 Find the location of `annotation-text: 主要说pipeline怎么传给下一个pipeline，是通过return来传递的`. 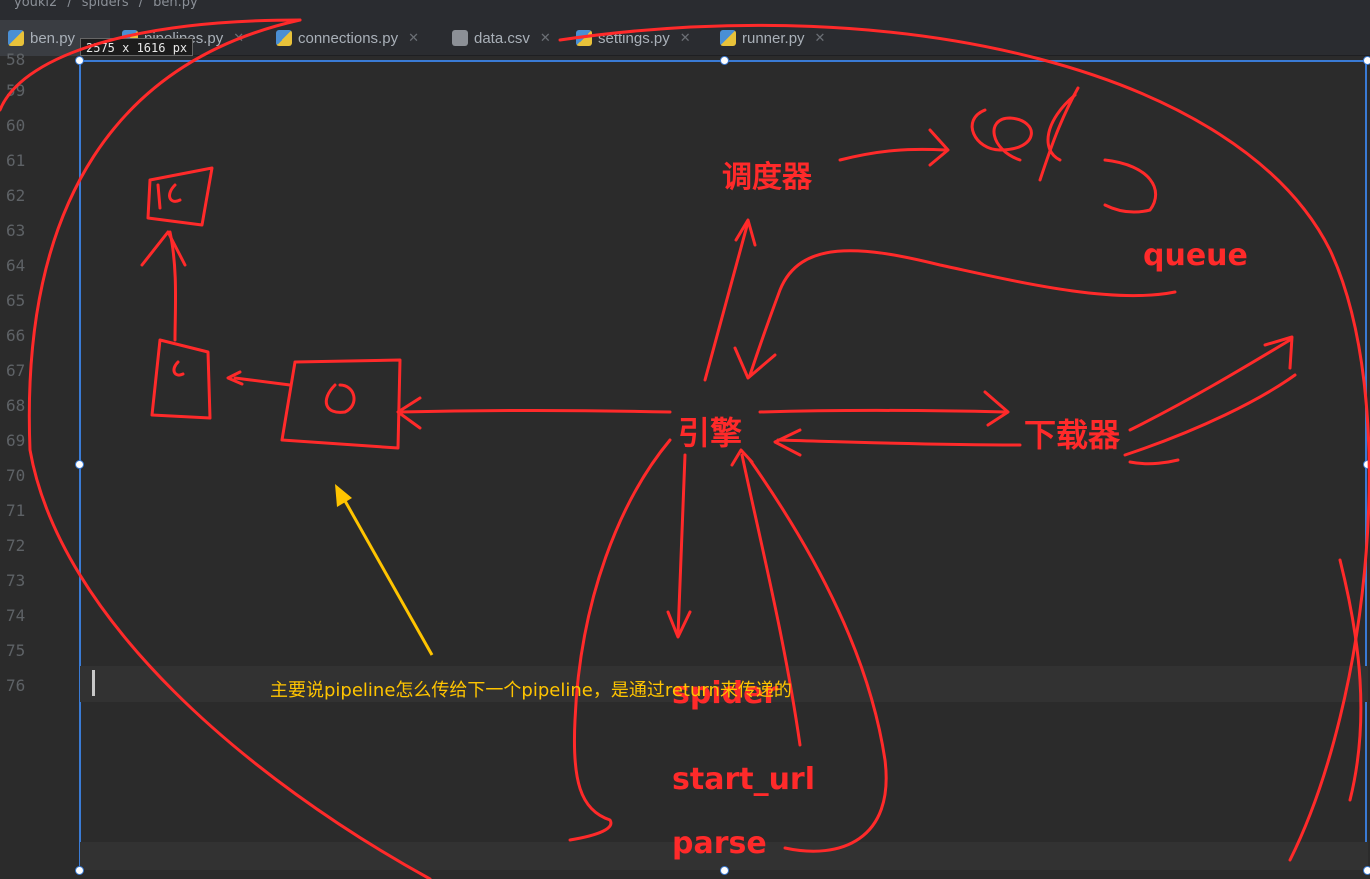

annotation-text: 主要说pipeline怎么传给下一个pipeline，是通过return来传递的 is located at coordinates (531, 690).